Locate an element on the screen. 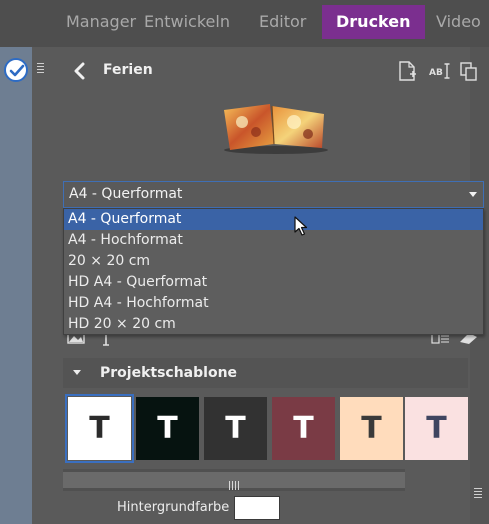  checkmark-icon is located at coordinates (16, 70).